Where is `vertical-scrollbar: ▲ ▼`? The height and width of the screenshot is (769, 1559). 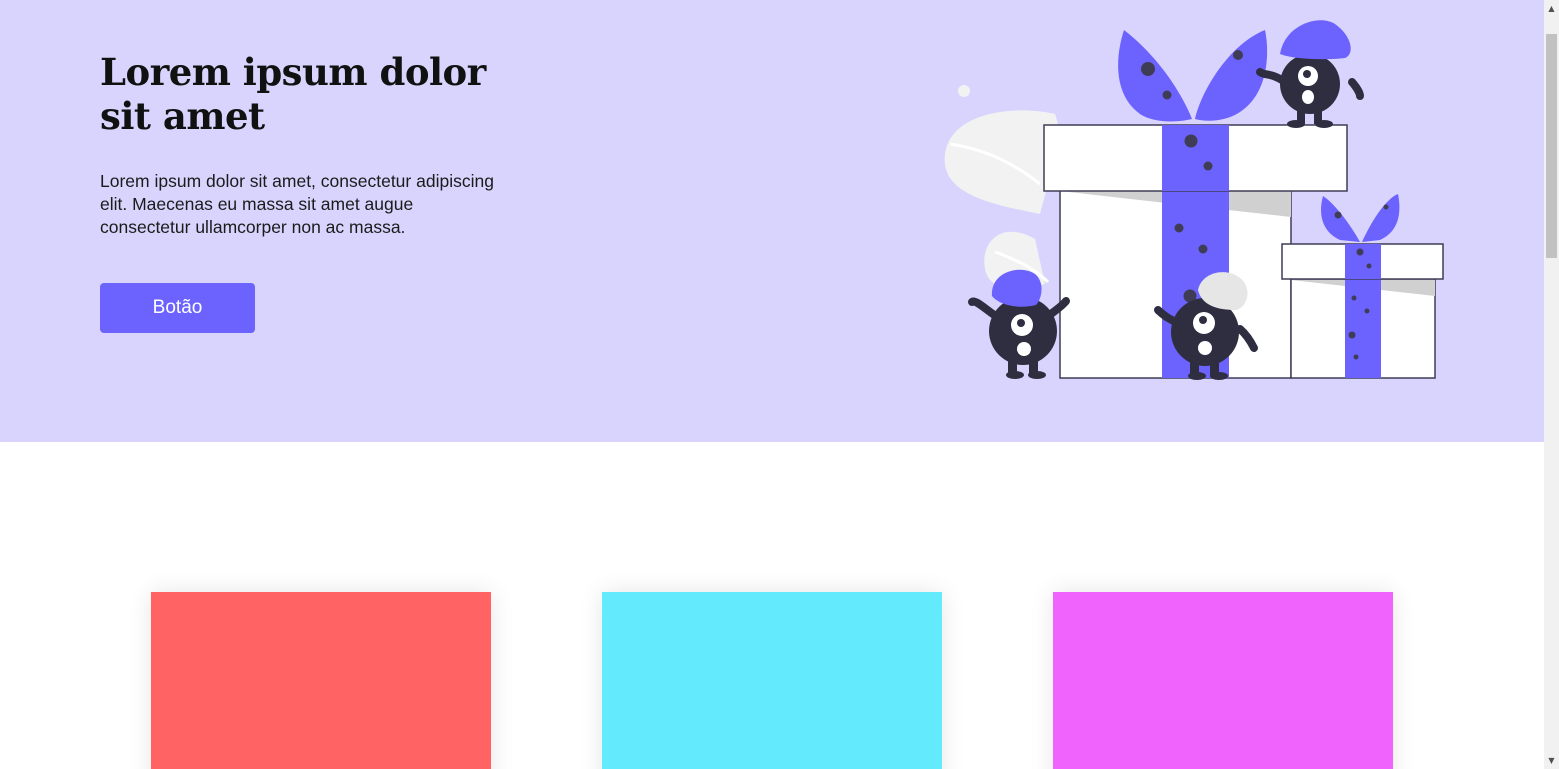
vertical-scrollbar: ▲ ▼ is located at coordinates (1551, 384).